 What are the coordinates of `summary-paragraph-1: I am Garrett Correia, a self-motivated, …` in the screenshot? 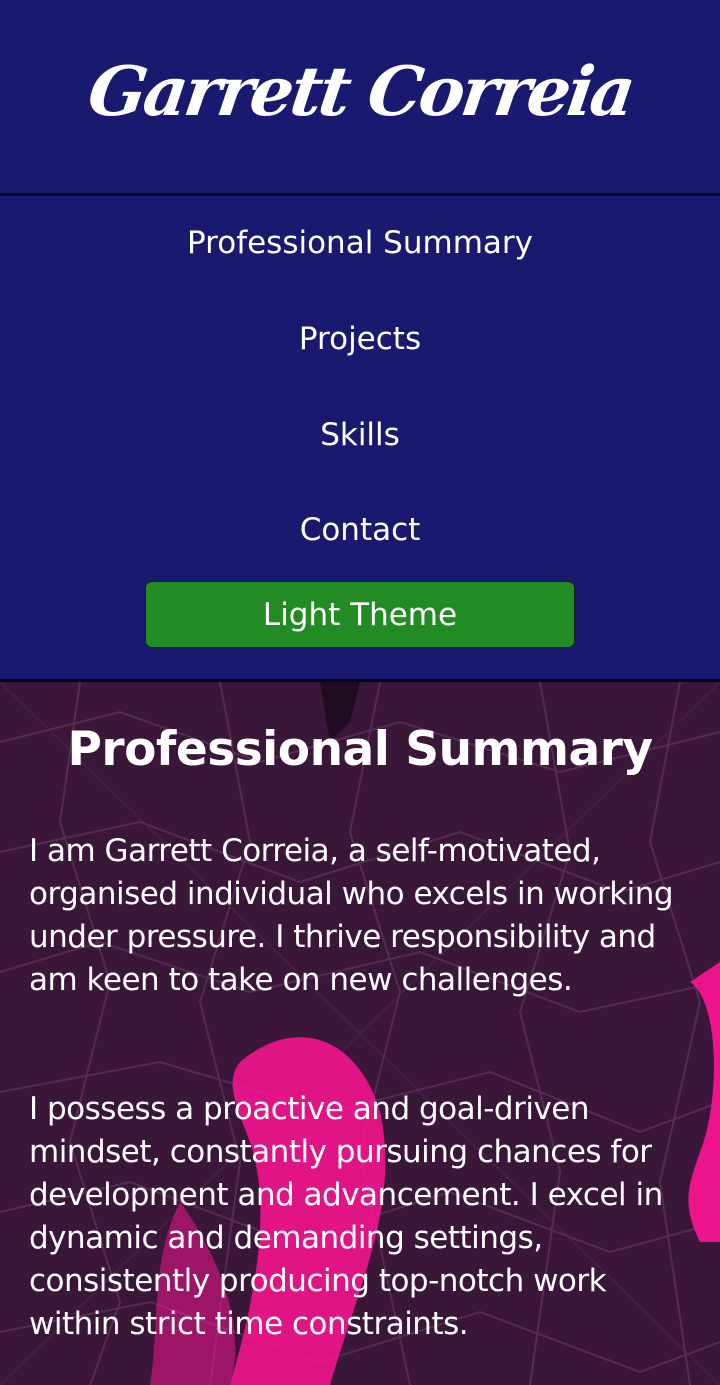 It's located at (351, 915).